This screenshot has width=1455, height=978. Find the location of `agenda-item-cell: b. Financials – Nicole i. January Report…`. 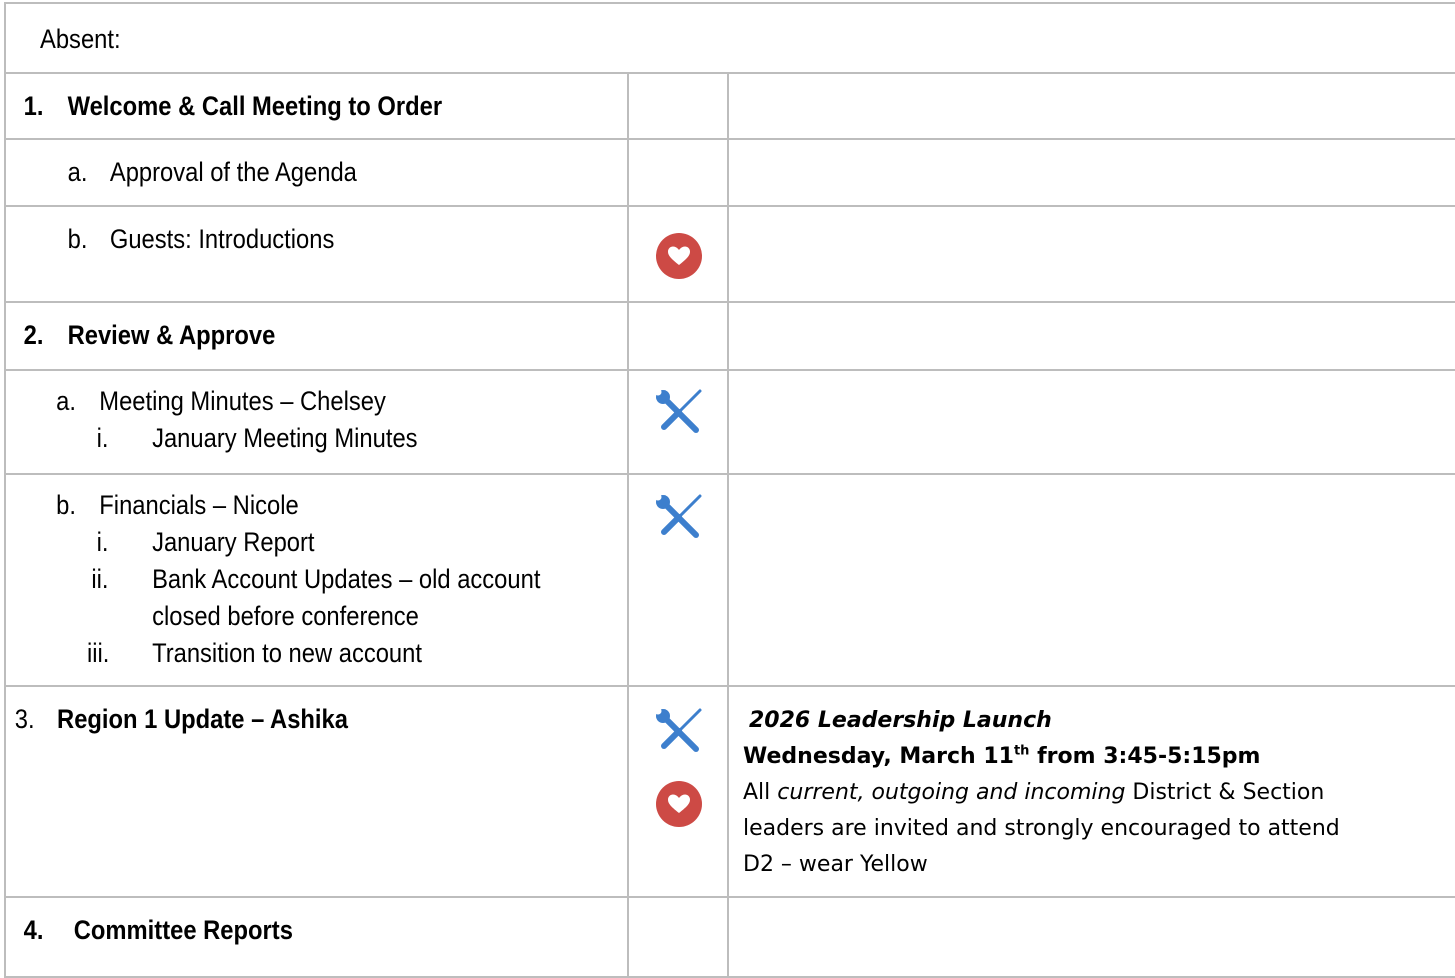

agenda-item-cell: b. Financials – Nicole i. January Report… is located at coordinates (316, 580).